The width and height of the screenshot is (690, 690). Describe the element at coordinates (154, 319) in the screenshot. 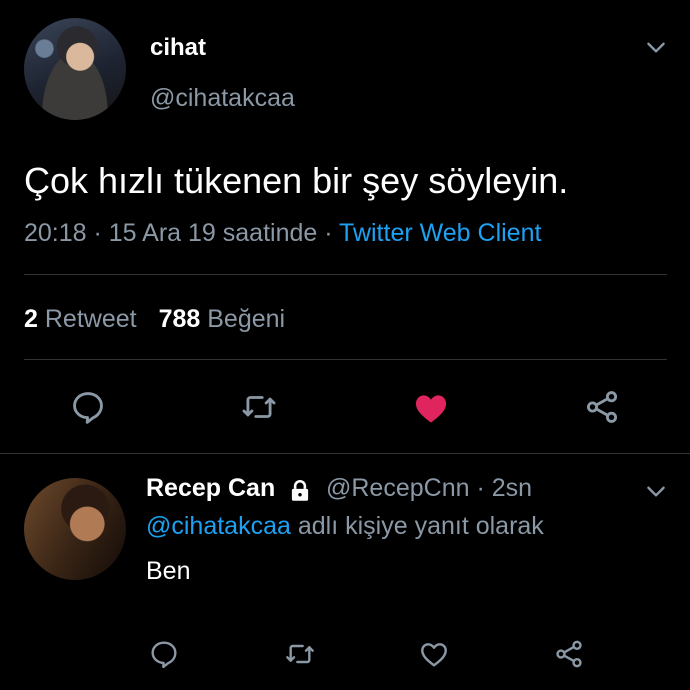

I see `tweet-stats: 2 Retweet 788 Beğeni` at that location.